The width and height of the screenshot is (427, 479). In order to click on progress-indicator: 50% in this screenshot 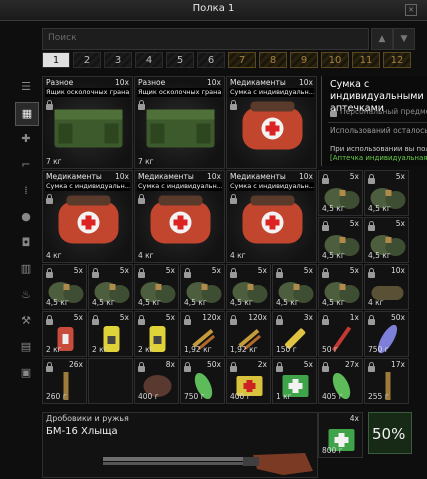, I will do `click(390, 433)`.